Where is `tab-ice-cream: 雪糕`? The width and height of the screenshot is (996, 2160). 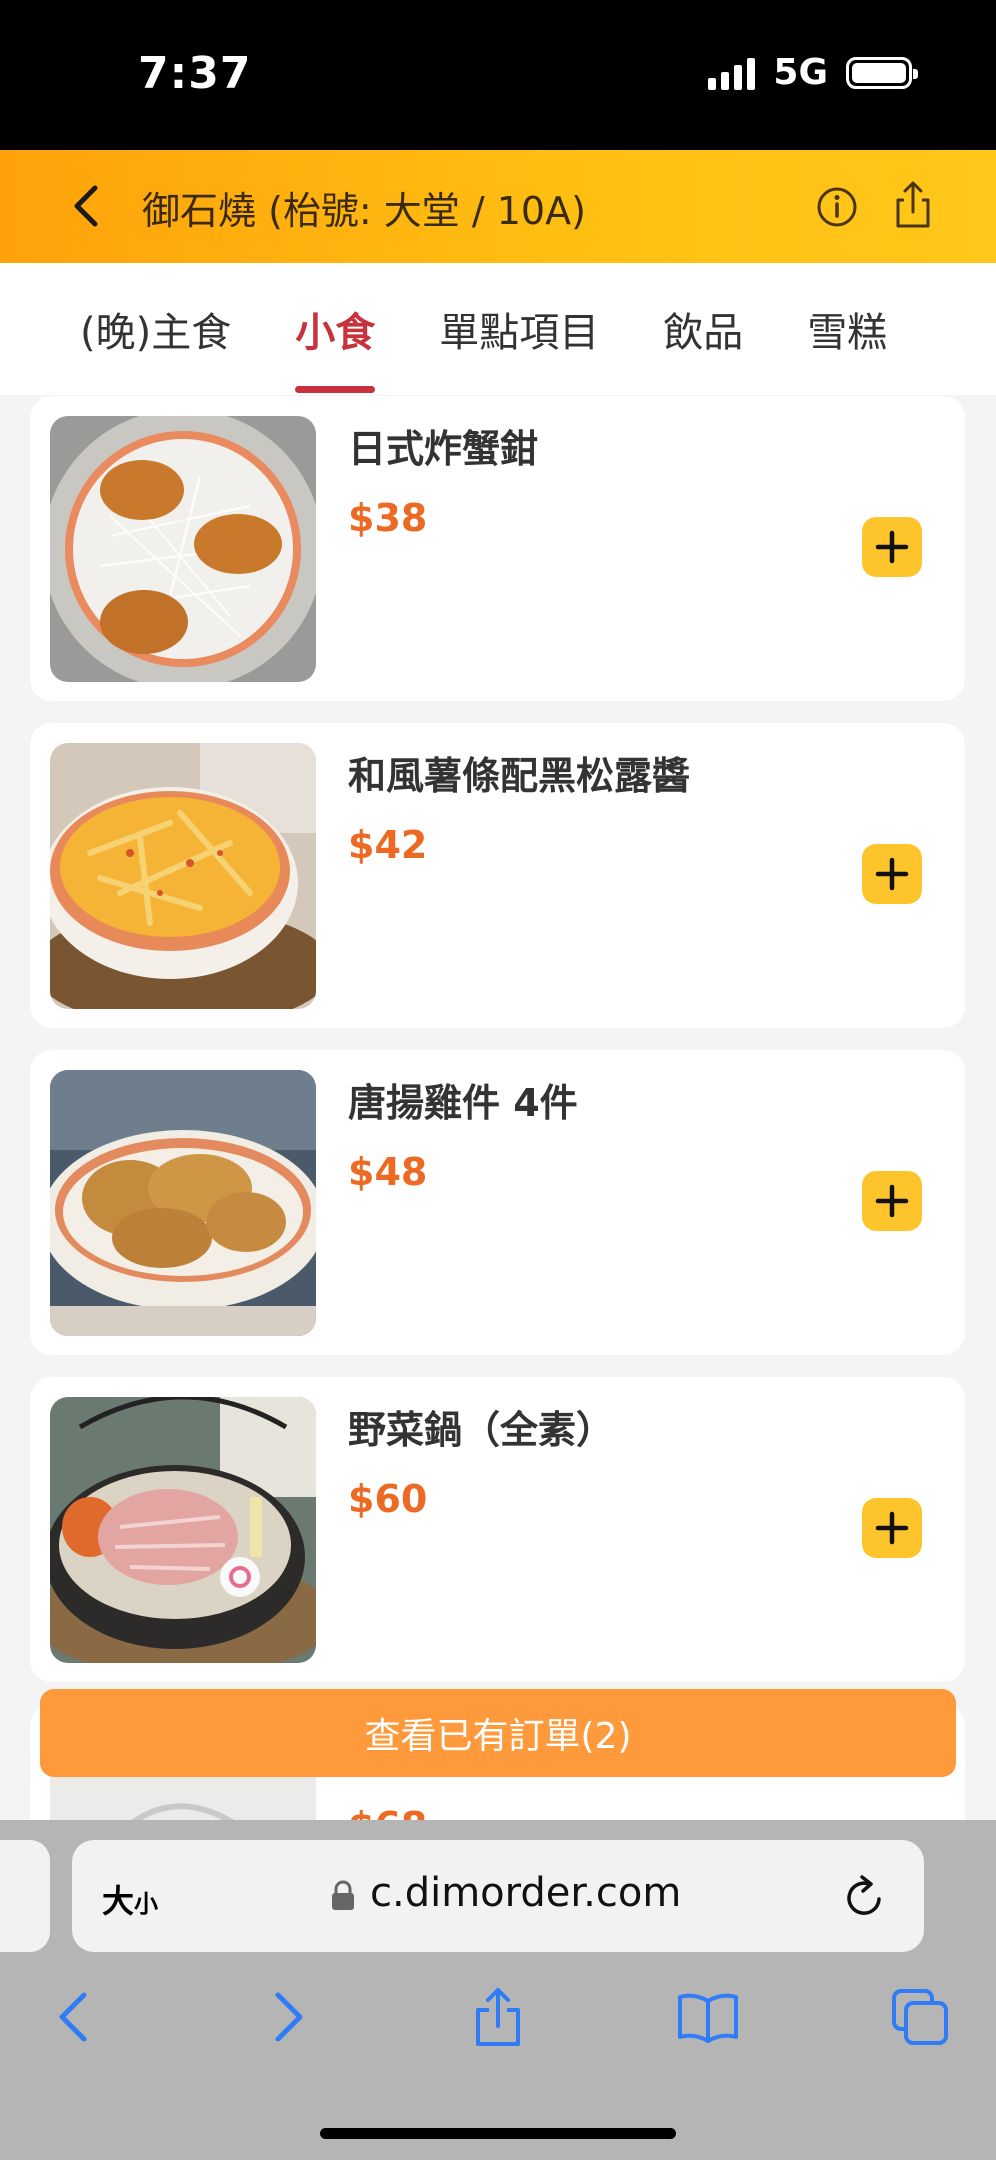 tab-ice-cream: 雪糕 is located at coordinates (847, 329).